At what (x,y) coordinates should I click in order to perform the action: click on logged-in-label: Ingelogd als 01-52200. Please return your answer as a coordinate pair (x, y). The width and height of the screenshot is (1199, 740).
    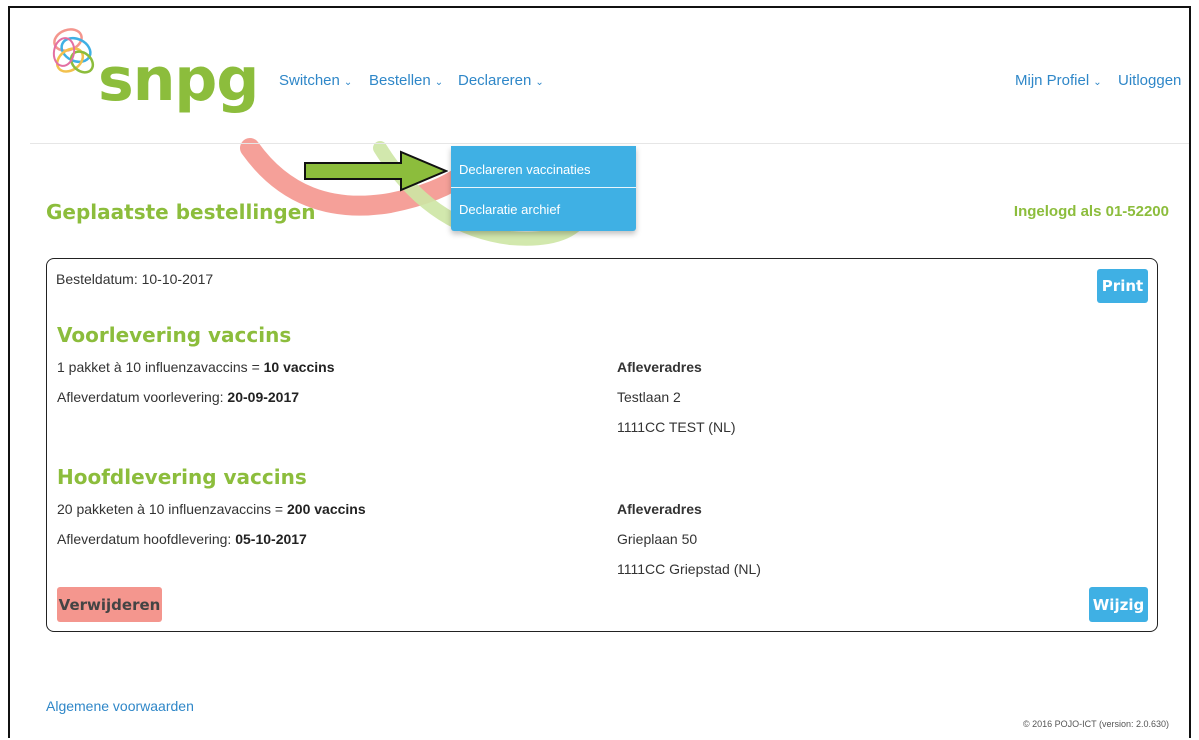
    Looking at the image, I should click on (1091, 211).